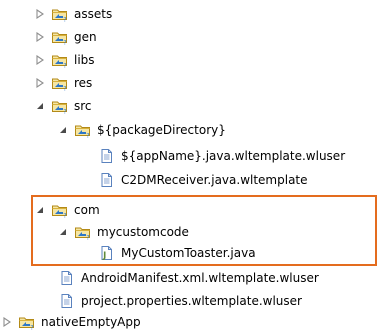 Image resolution: width=381 pixels, height=332 pixels. Describe the element at coordinates (200, 278) in the screenshot. I see `tree-item-label: AndroidManifest.xml.wltemplate.wluser` at that location.